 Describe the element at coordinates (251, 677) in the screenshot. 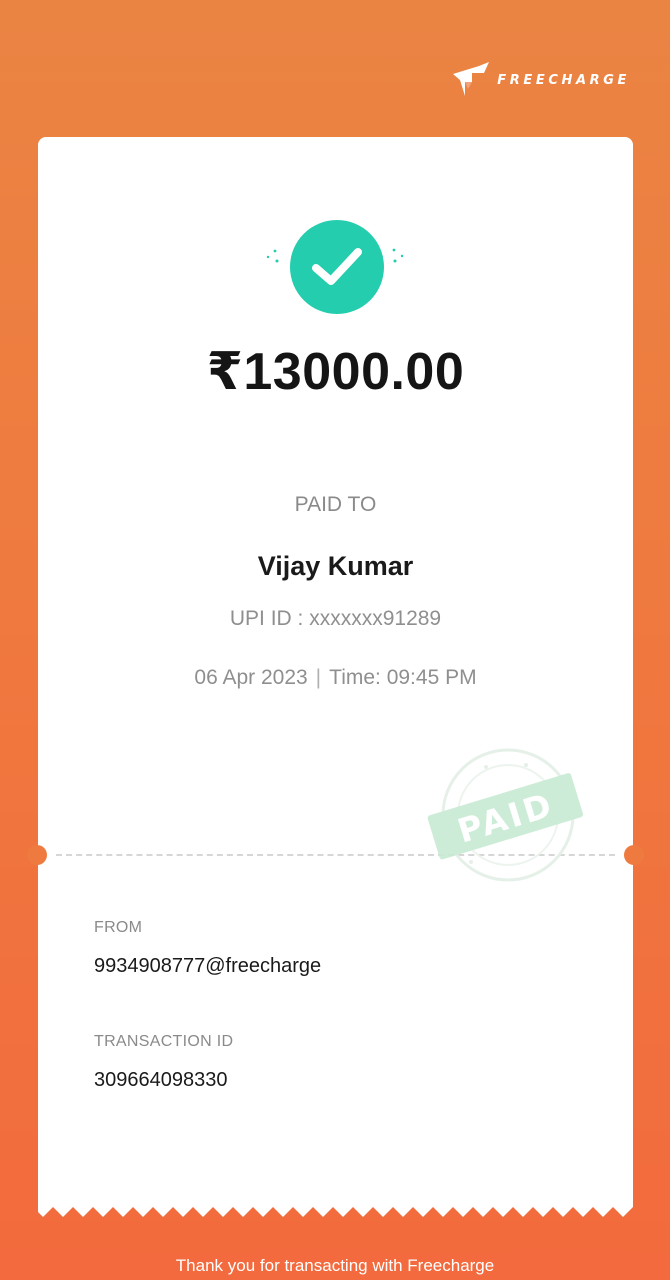

I see `transaction-date: 06 Apr 2023` at that location.